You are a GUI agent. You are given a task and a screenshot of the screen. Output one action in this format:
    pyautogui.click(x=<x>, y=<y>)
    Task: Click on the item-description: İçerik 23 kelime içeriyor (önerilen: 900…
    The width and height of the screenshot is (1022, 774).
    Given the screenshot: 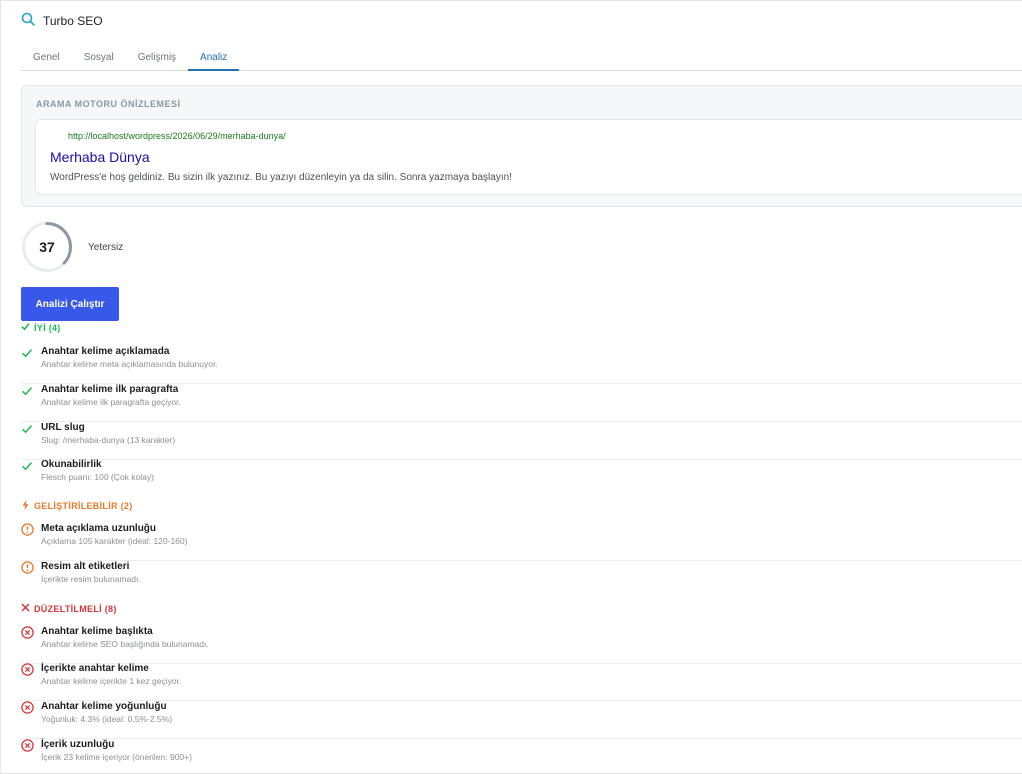 What is the action you would take?
    pyautogui.click(x=116, y=757)
    